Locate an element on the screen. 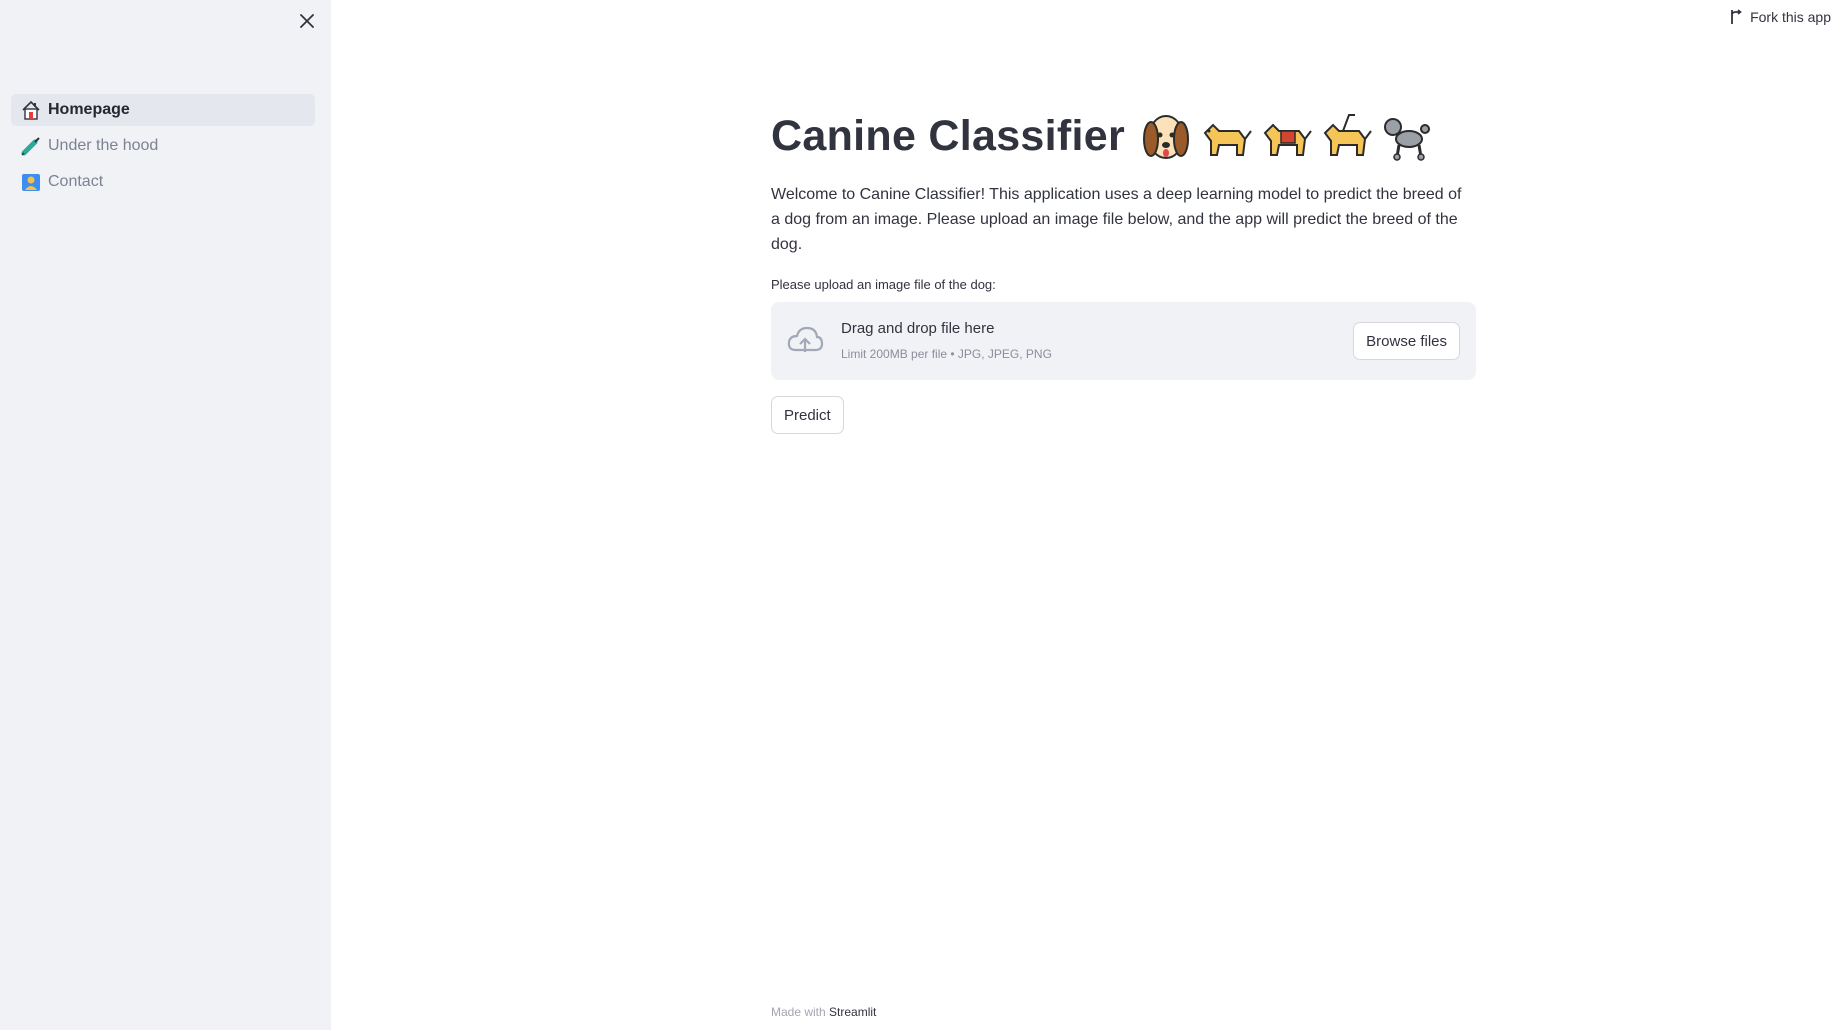 The height and width of the screenshot is (1030, 1847). sidebar-item-under-the-hood: Under the hood is located at coordinates (163, 146).